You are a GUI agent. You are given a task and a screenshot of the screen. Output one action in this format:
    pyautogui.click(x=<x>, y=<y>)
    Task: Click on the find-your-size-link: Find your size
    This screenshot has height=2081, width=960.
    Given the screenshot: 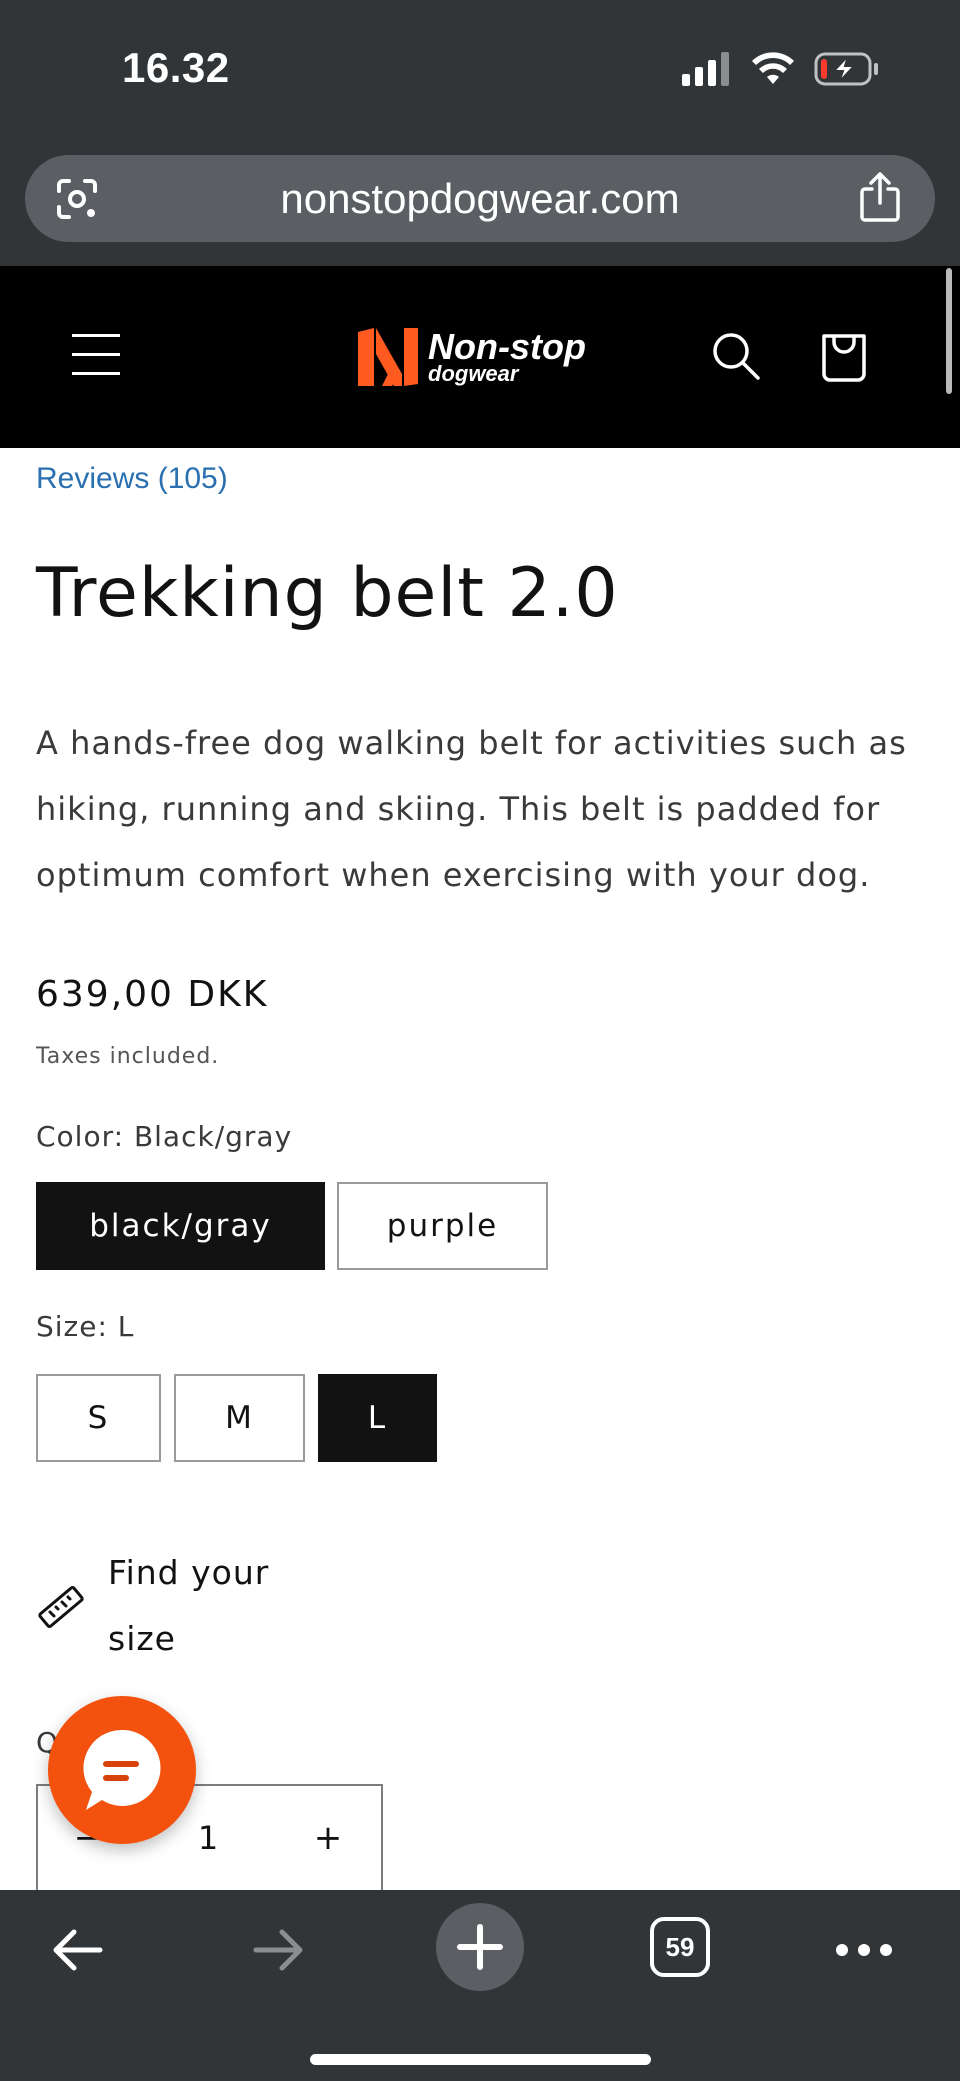 What is the action you would take?
    pyautogui.click(x=172, y=1606)
    